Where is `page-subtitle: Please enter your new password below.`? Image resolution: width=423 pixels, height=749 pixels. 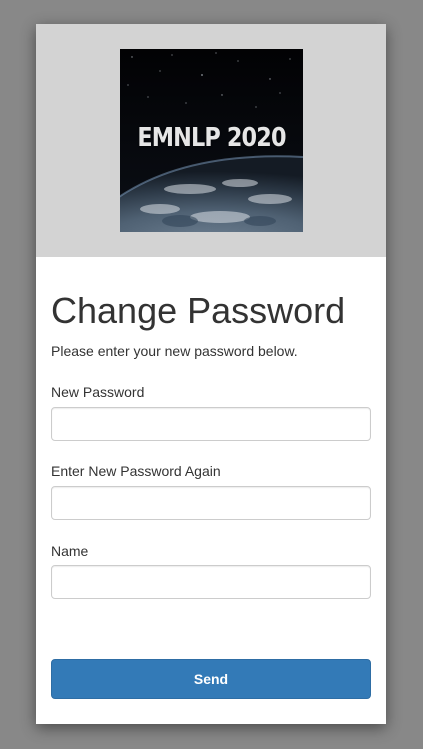 page-subtitle: Please enter your new password below. is located at coordinates (174, 351).